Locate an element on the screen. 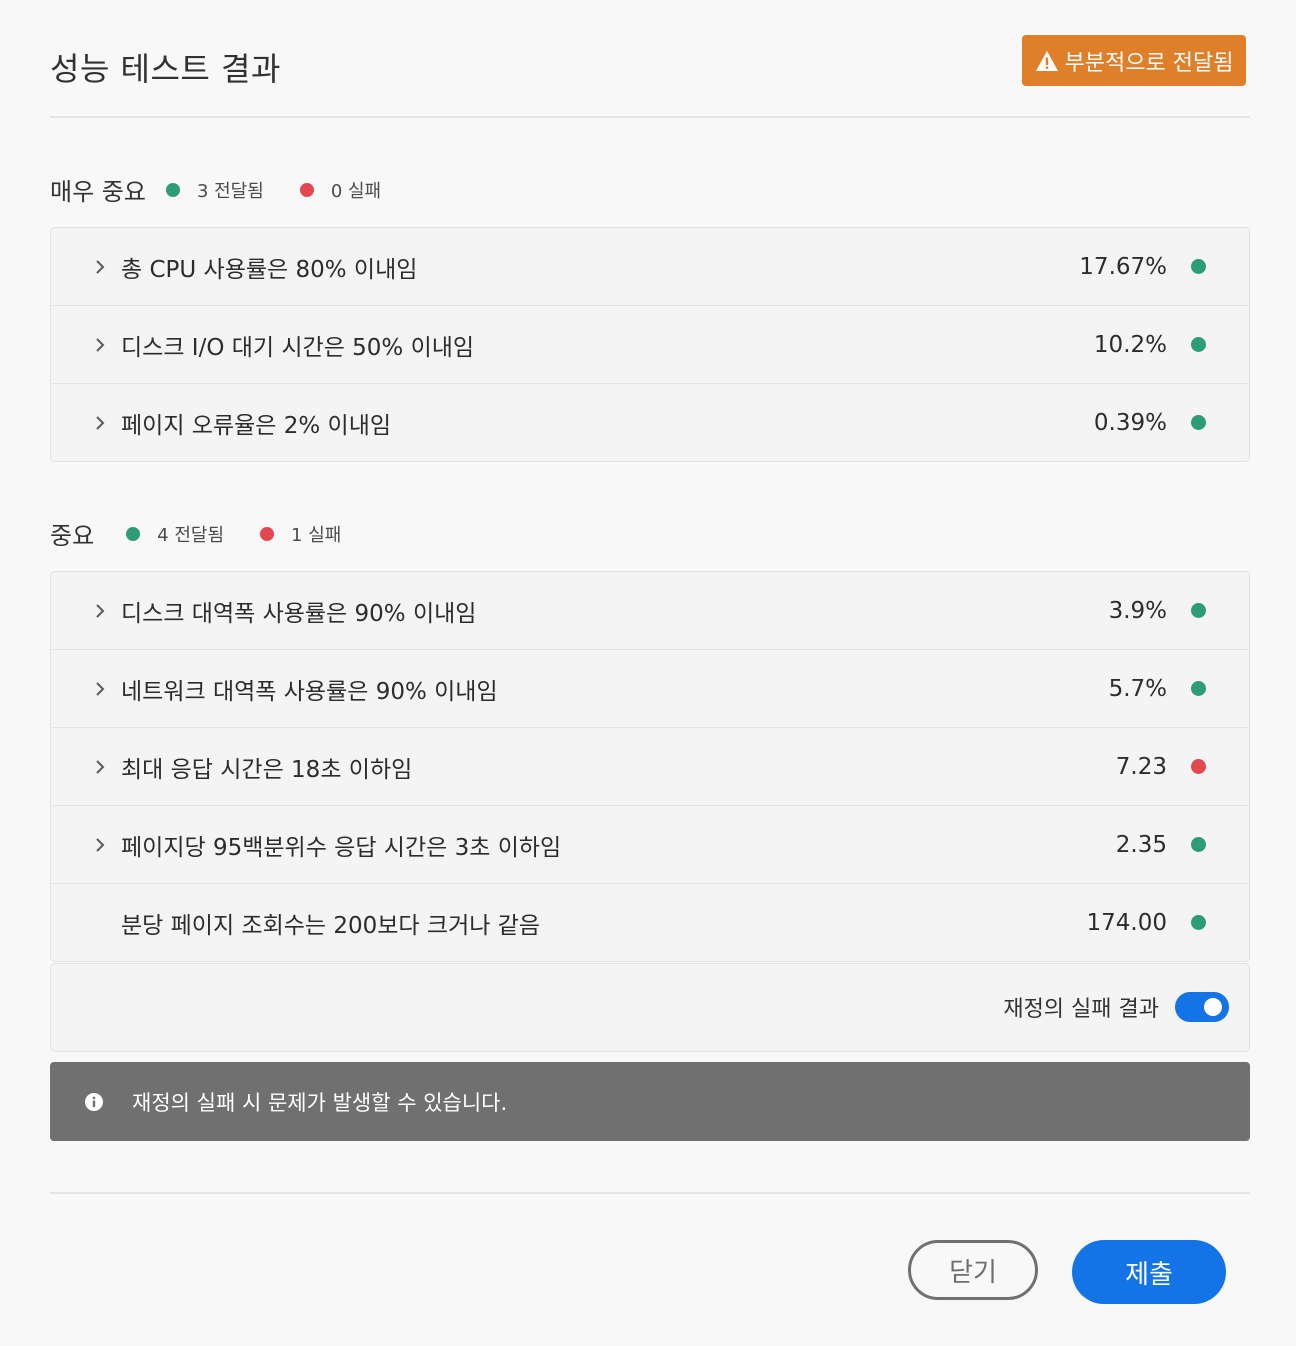  result-label: 네트워크 대역폭 사용률은 90% 이내임 is located at coordinates (309, 691).